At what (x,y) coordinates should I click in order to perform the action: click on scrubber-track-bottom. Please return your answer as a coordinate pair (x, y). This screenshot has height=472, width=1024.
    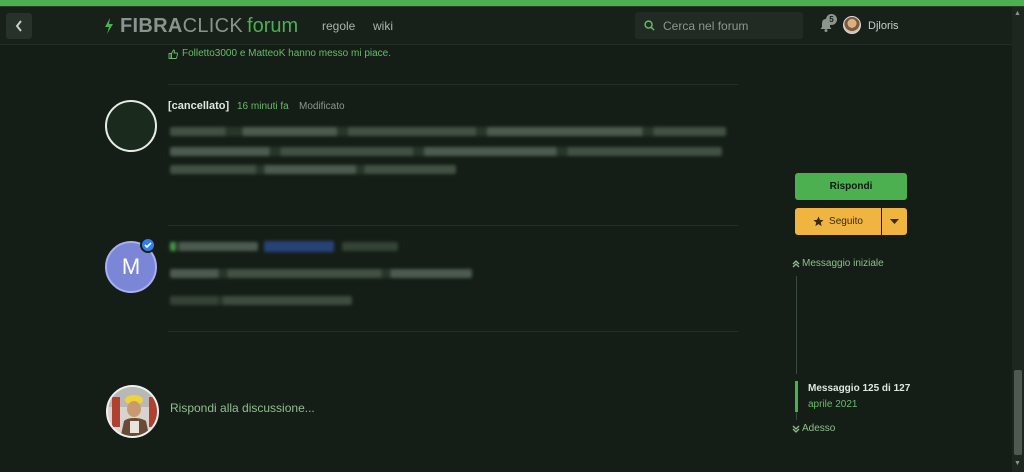
    Looking at the image, I should click on (796, 416).